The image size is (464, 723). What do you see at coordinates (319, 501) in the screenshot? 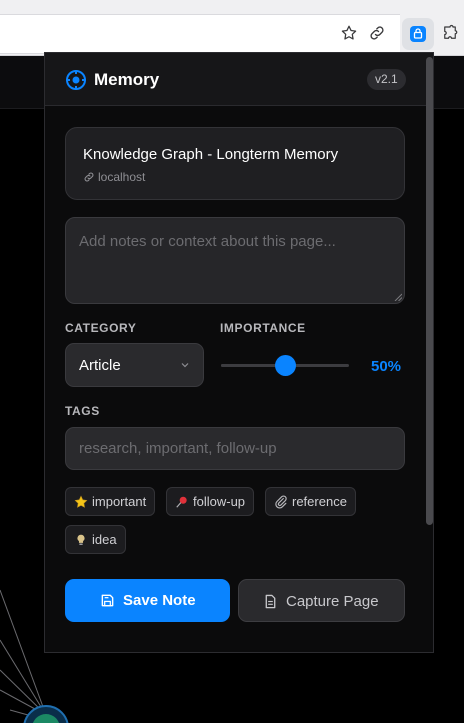
I see `tag-chip-label: reference` at bounding box center [319, 501].